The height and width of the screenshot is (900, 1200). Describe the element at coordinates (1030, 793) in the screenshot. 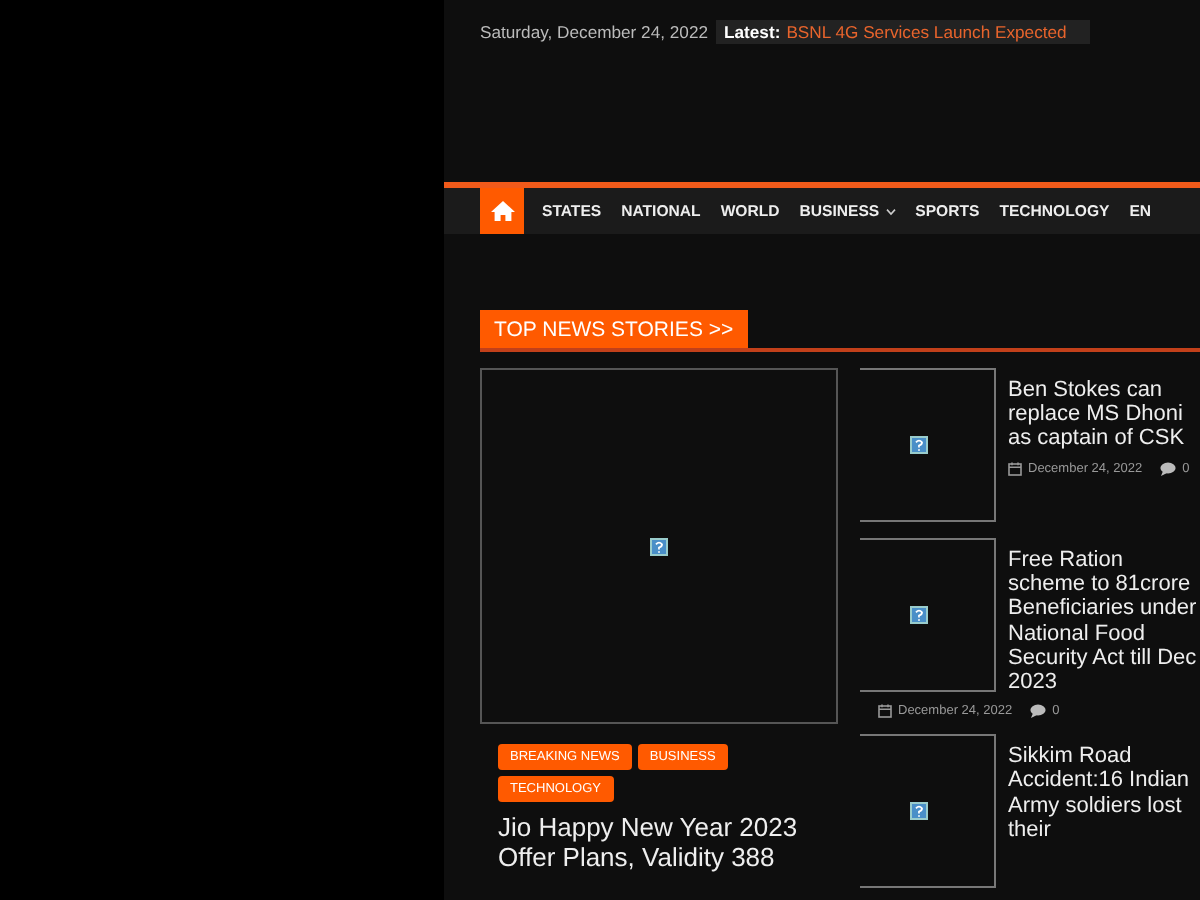

I see `story-title: Sikkim Road Accident:16 Indian Army soldiers lost their` at that location.